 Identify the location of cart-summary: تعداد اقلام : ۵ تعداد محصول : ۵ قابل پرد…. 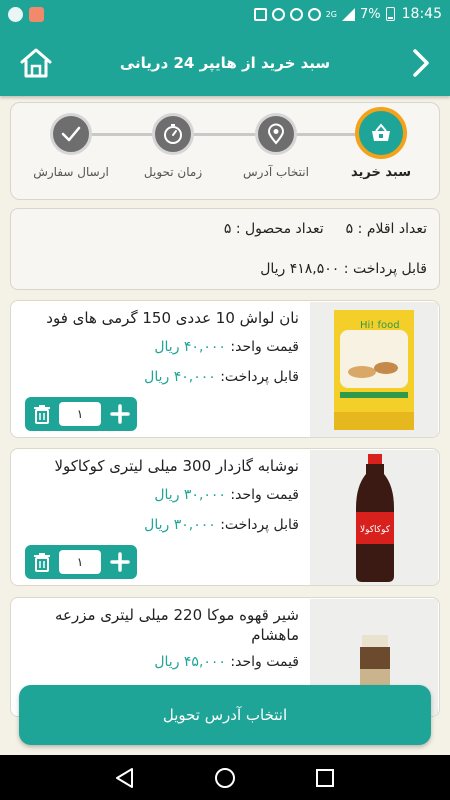
(225, 249).